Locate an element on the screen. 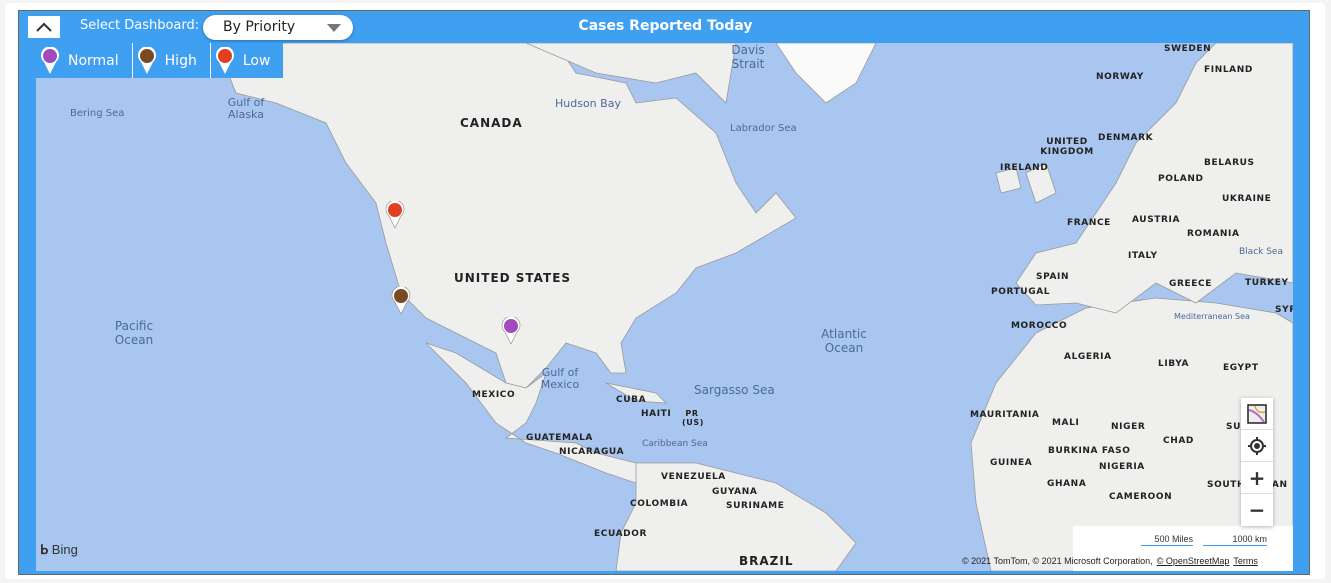 The height and width of the screenshot is (583, 1331). label-atlantic-ocean: Atlantic Ocean is located at coordinates (844, 341).